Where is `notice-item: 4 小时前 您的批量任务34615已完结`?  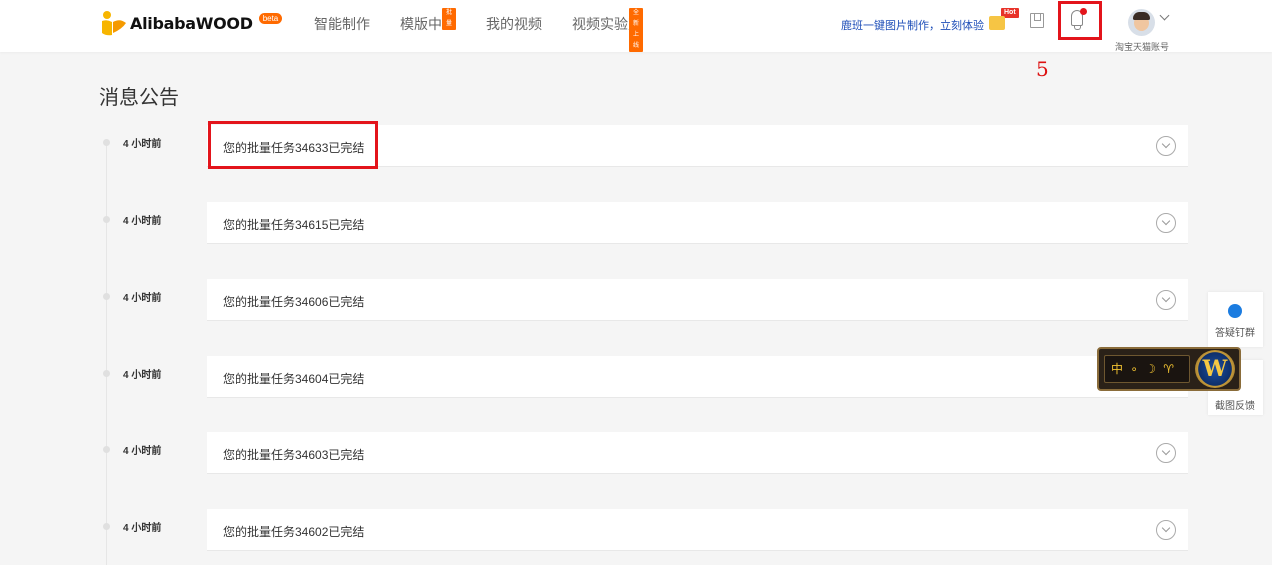 notice-item: 4 小时前 您的批量任务34615已完结 is located at coordinates (636, 223).